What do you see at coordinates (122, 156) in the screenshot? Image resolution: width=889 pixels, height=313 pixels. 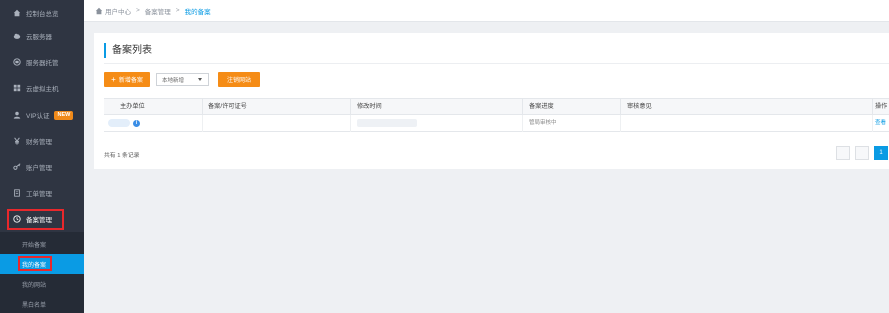 I see `total-records: 共有 1 条记录` at bounding box center [122, 156].